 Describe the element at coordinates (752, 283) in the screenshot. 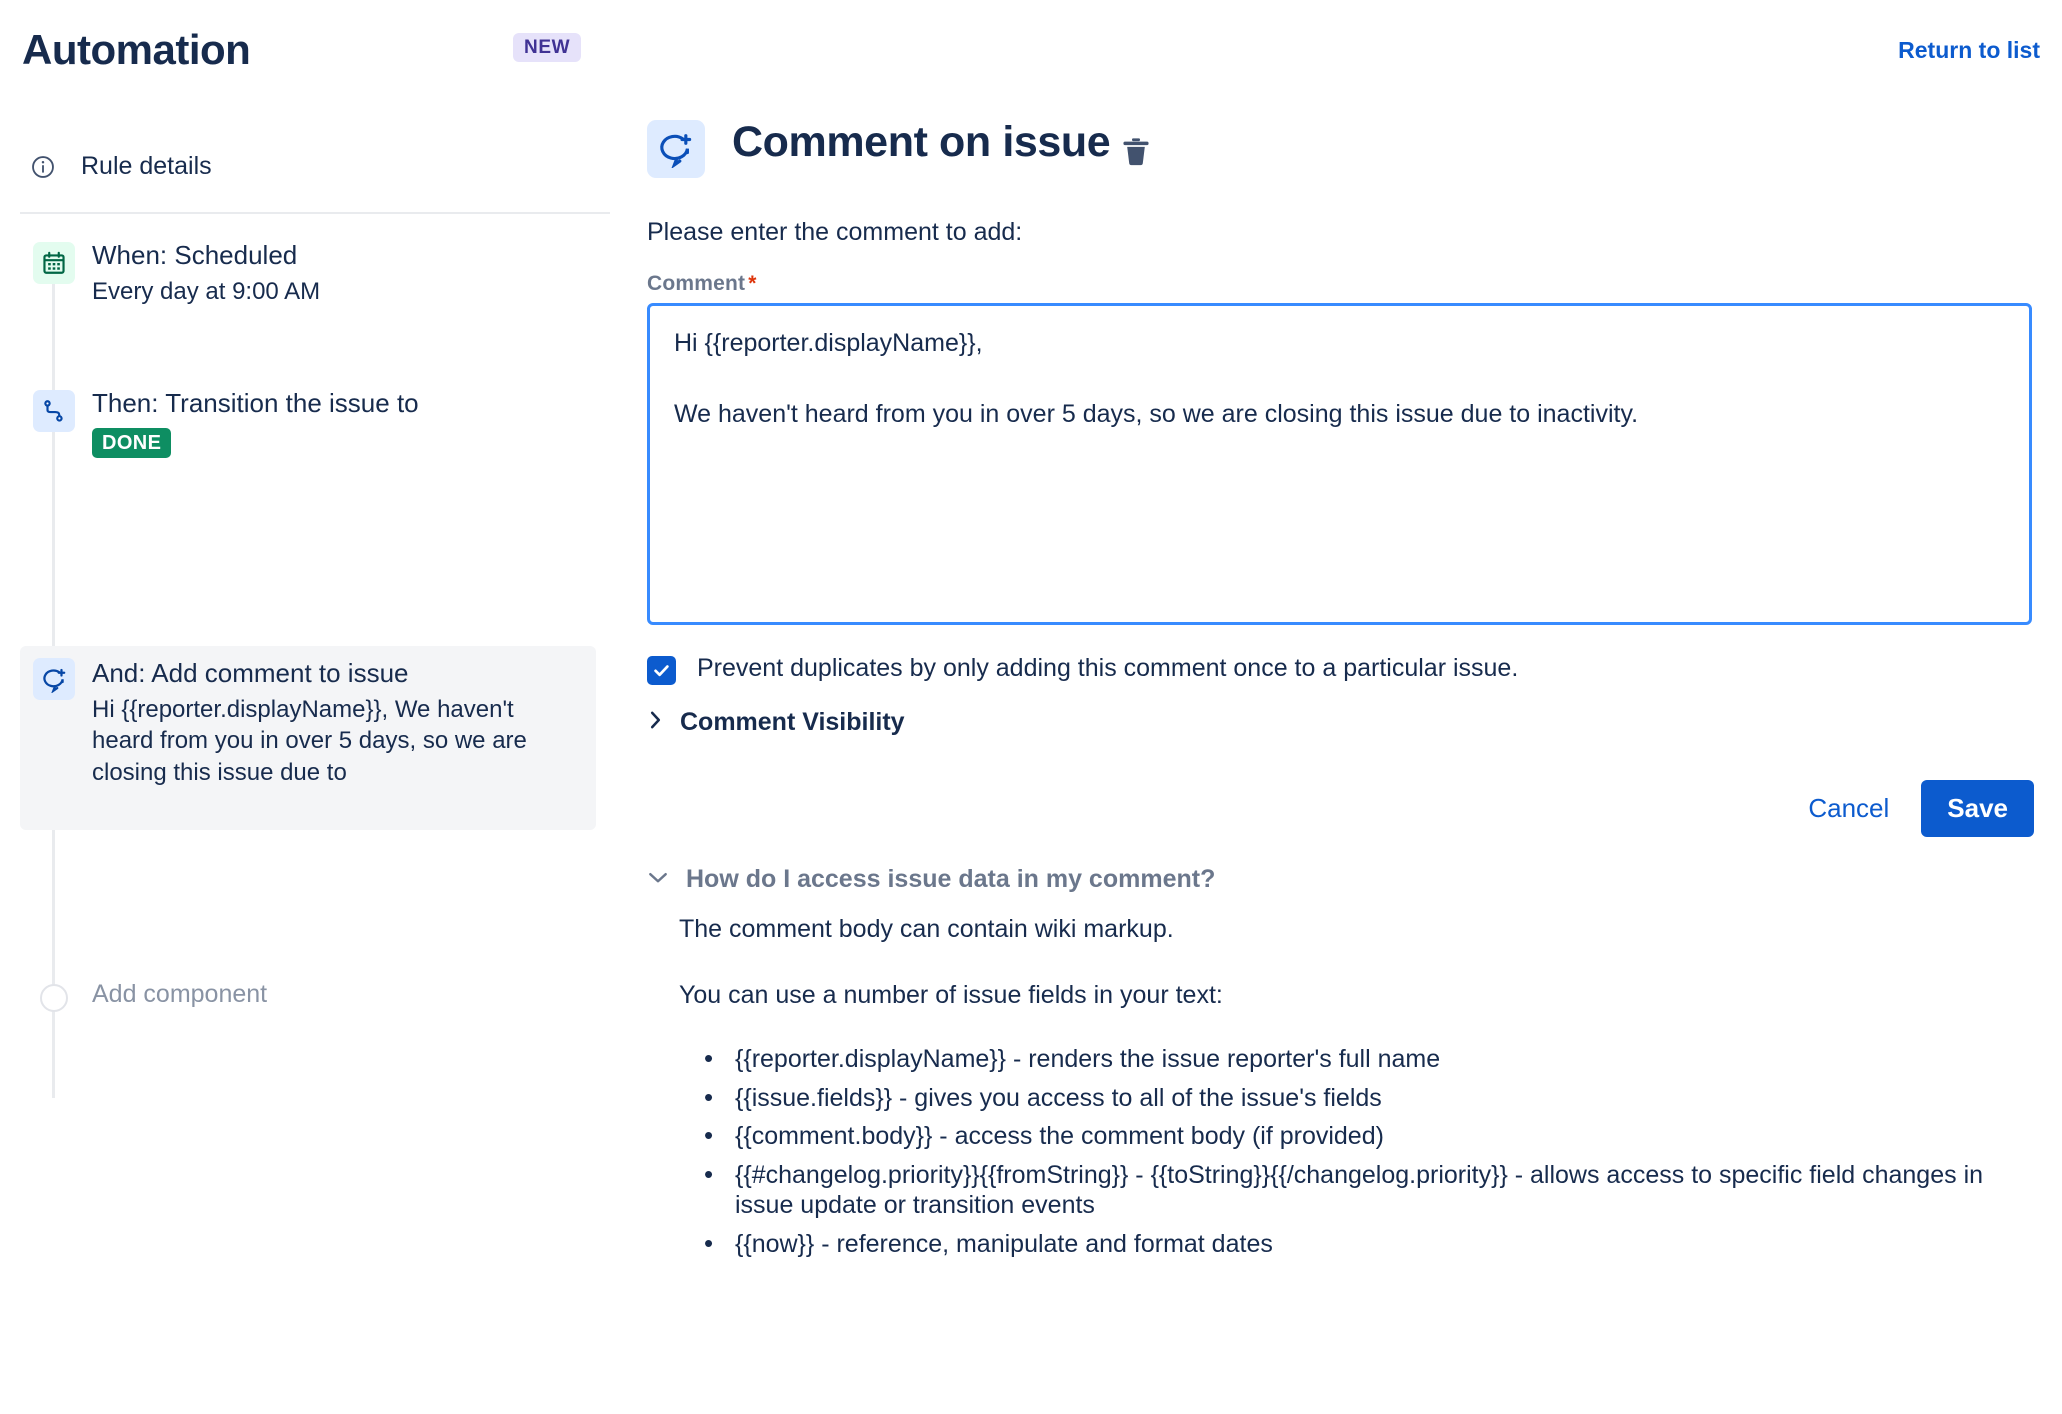

I see `required-marker: *` at that location.